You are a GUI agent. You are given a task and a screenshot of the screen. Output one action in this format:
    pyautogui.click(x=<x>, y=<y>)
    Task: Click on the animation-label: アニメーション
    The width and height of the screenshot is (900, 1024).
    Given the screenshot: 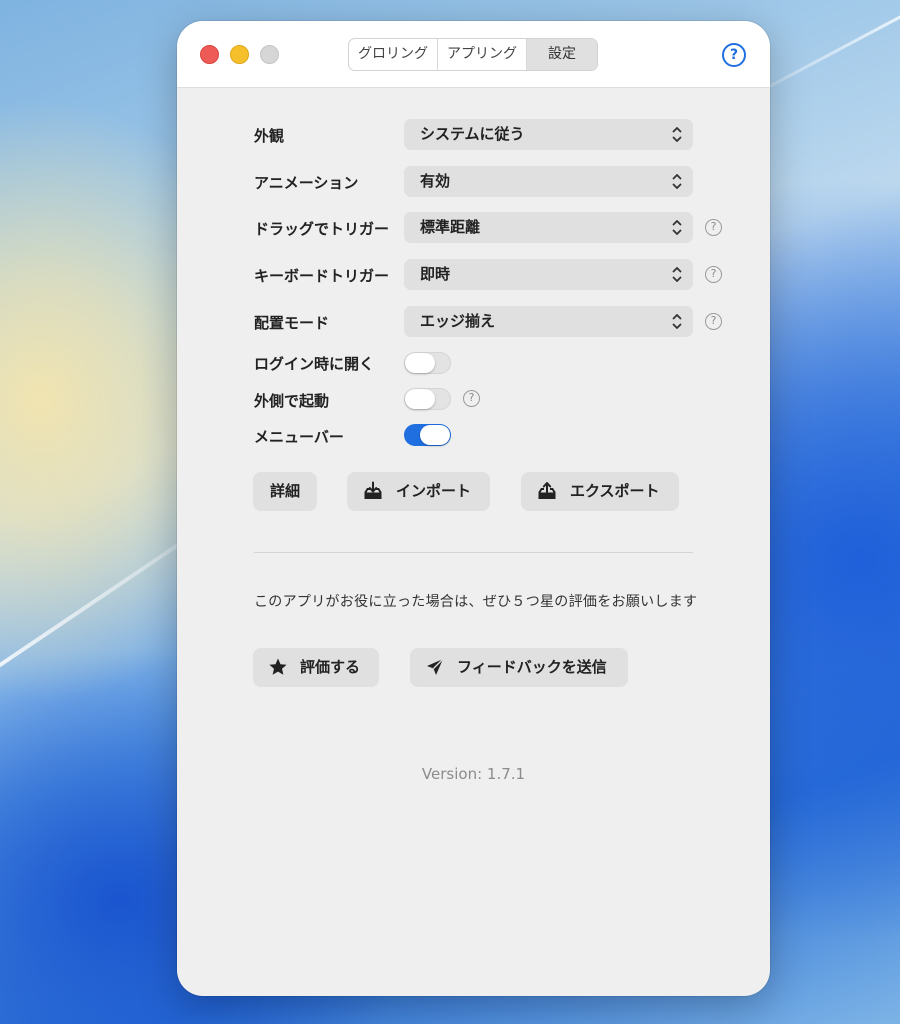 What is the action you would take?
    pyautogui.click(x=306, y=183)
    